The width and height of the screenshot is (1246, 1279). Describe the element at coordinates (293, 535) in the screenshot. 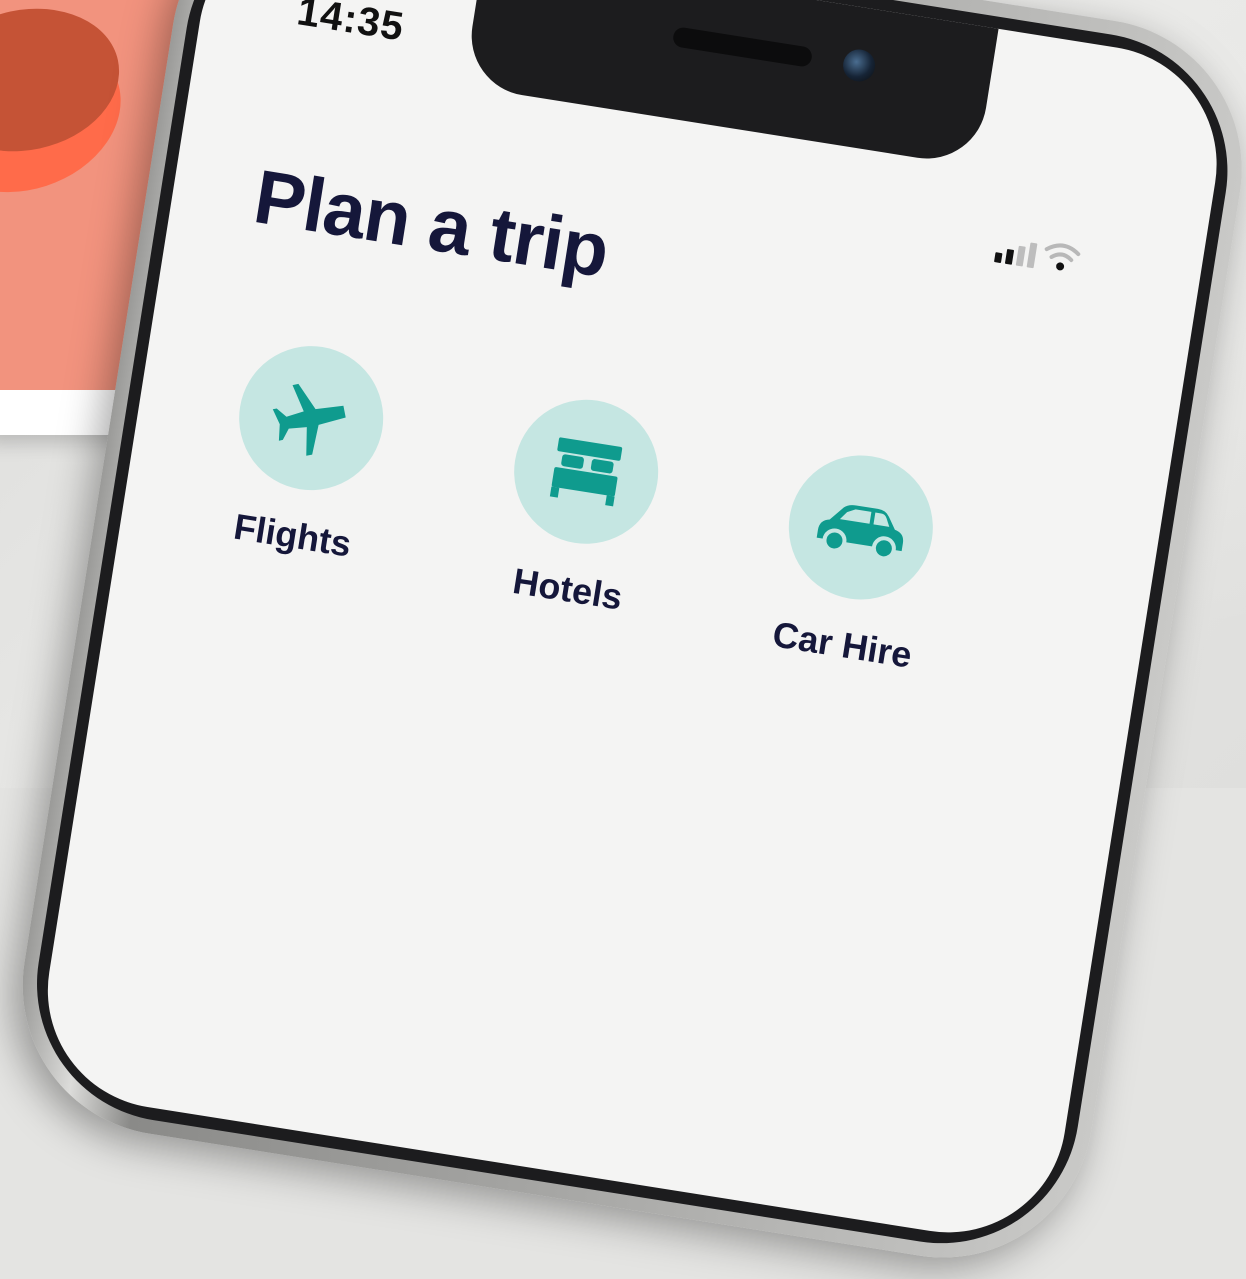

I see `flights-label: Flights` at that location.